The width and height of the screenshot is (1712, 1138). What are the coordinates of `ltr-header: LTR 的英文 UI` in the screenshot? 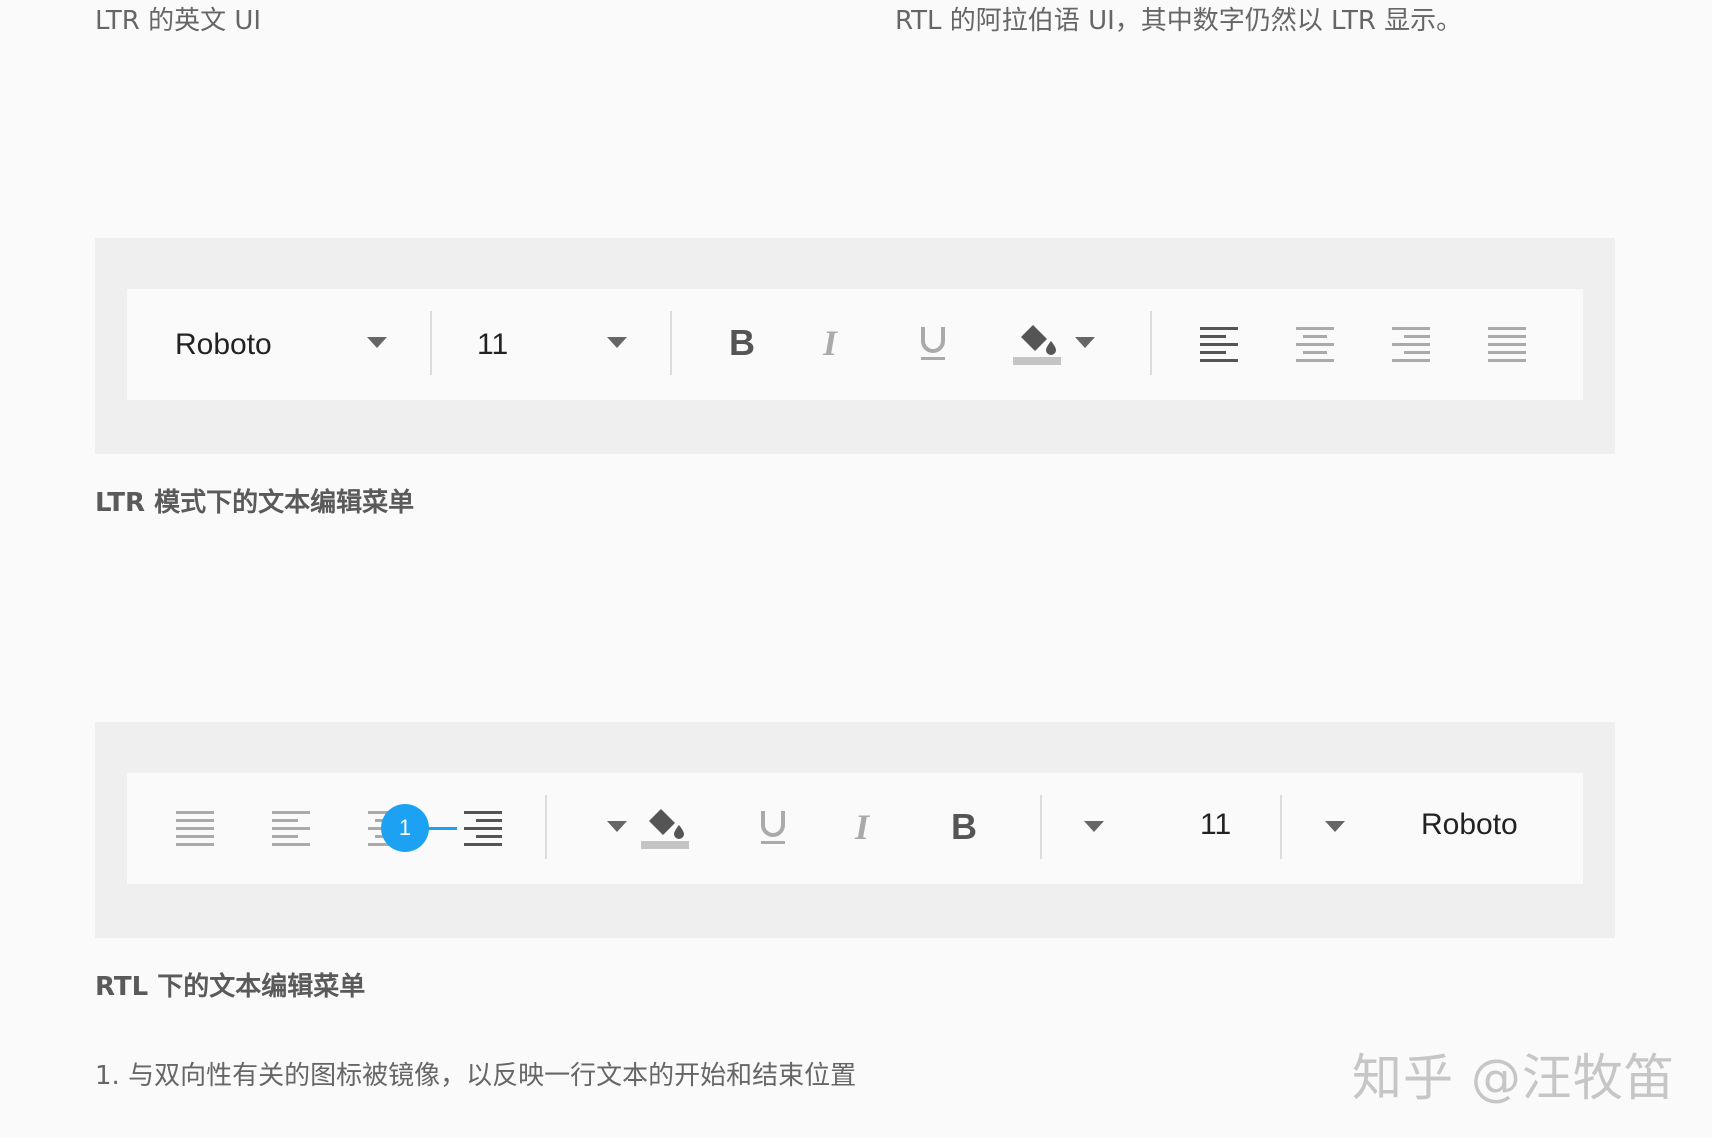 It's located at (178, 21).